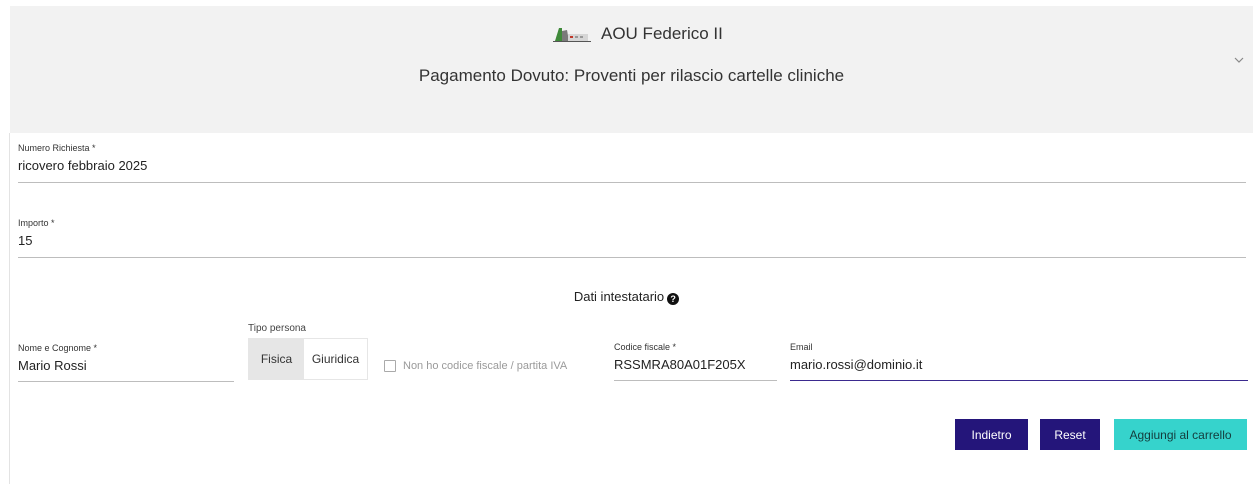  Describe the element at coordinates (645, 347) in the screenshot. I see `codice-fiscale-label: Codice fiscale *` at that location.